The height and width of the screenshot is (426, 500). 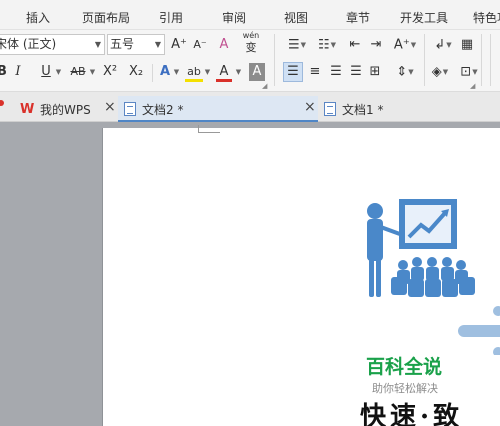 I want to click on watermark-text: 快速·致, so click(x=412, y=414).